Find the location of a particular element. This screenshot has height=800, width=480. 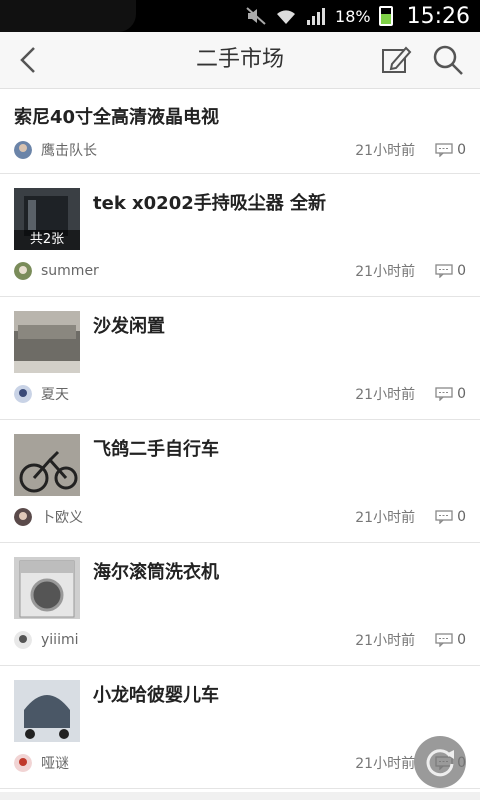

mute-icon is located at coordinates (256, 16).